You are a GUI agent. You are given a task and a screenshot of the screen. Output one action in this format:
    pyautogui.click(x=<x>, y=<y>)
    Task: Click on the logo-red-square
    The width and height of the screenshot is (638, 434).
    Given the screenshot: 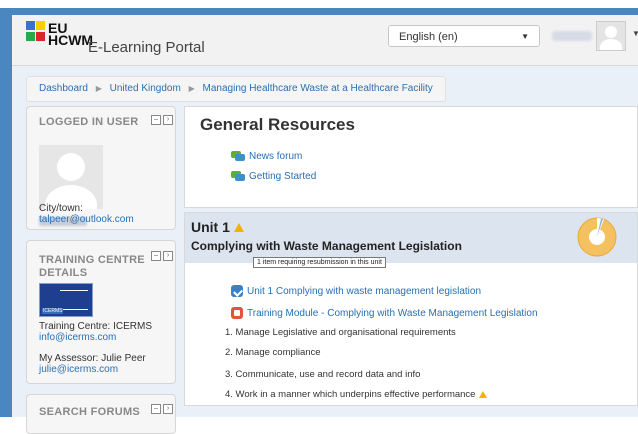 What is the action you would take?
    pyautogui.click(x=40, y=36)
    